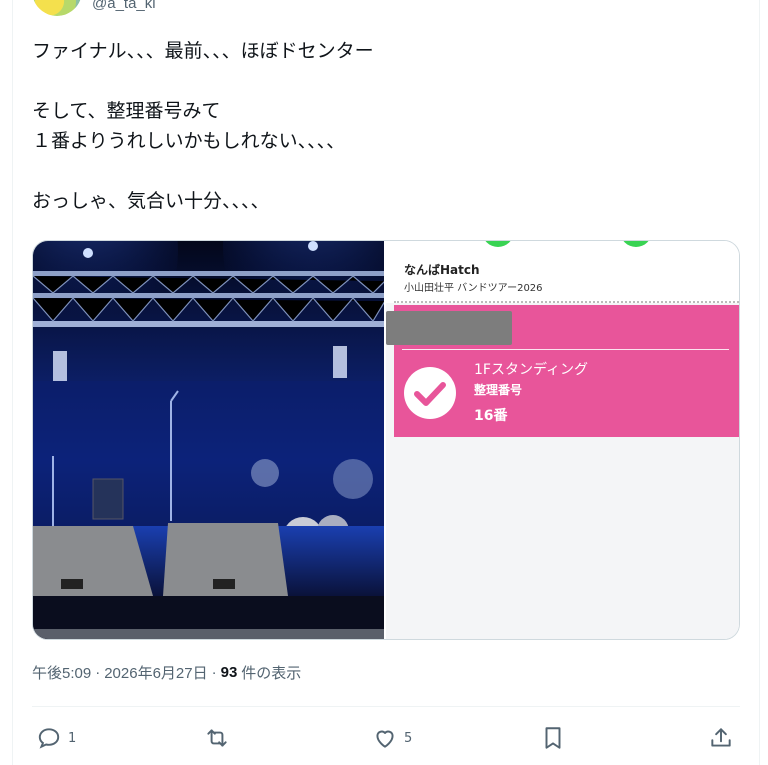 The width and height of the screenshot is (768, 765). I want to click on retweet-icon, so click(217, 738).